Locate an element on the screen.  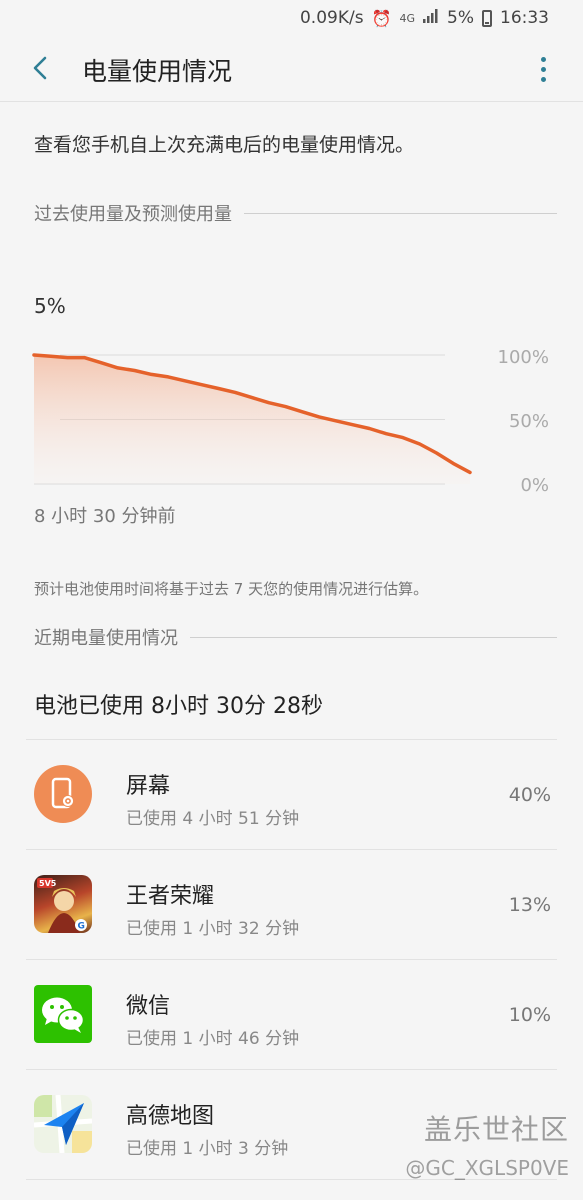
app-percent: 10% is located at coordinates (529, 1015).